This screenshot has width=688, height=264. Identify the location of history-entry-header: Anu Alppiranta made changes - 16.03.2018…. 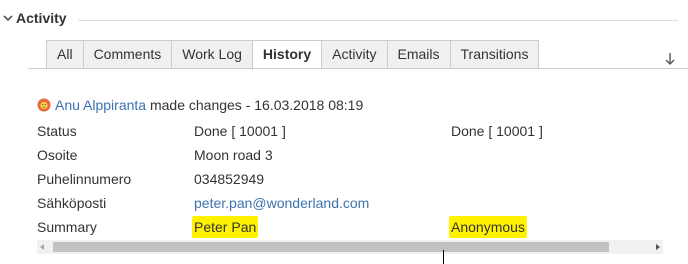
(200, 105).